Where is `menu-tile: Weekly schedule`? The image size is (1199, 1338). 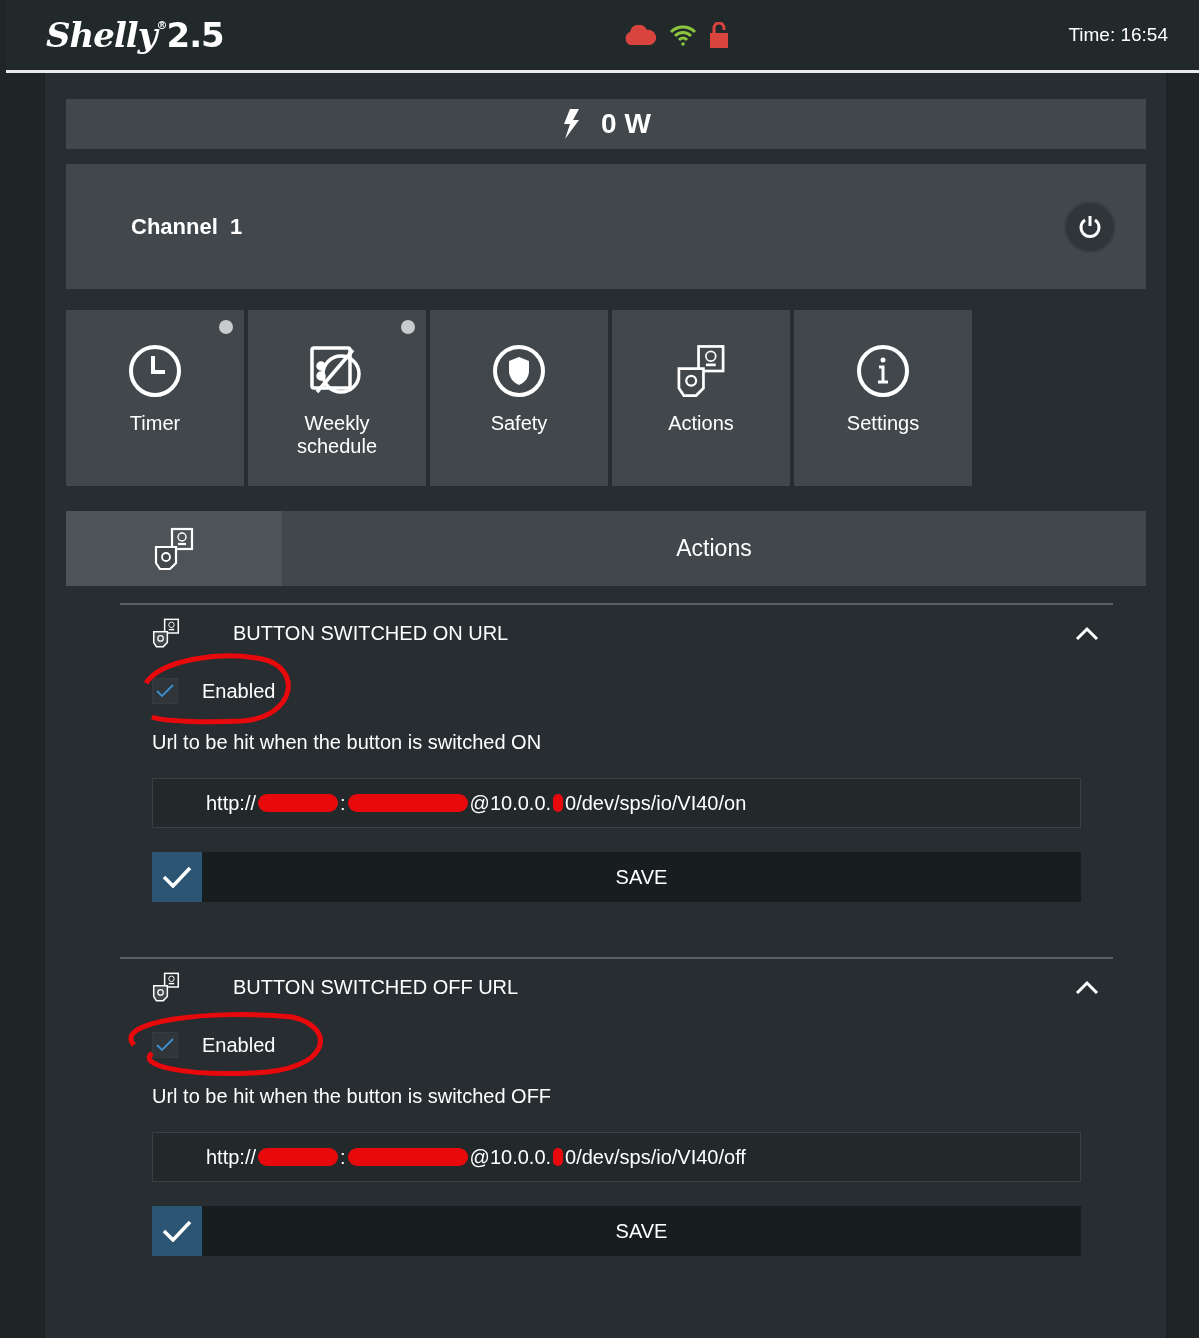
menu-tile: Weekly schedule is located at coordinates (337, 398).